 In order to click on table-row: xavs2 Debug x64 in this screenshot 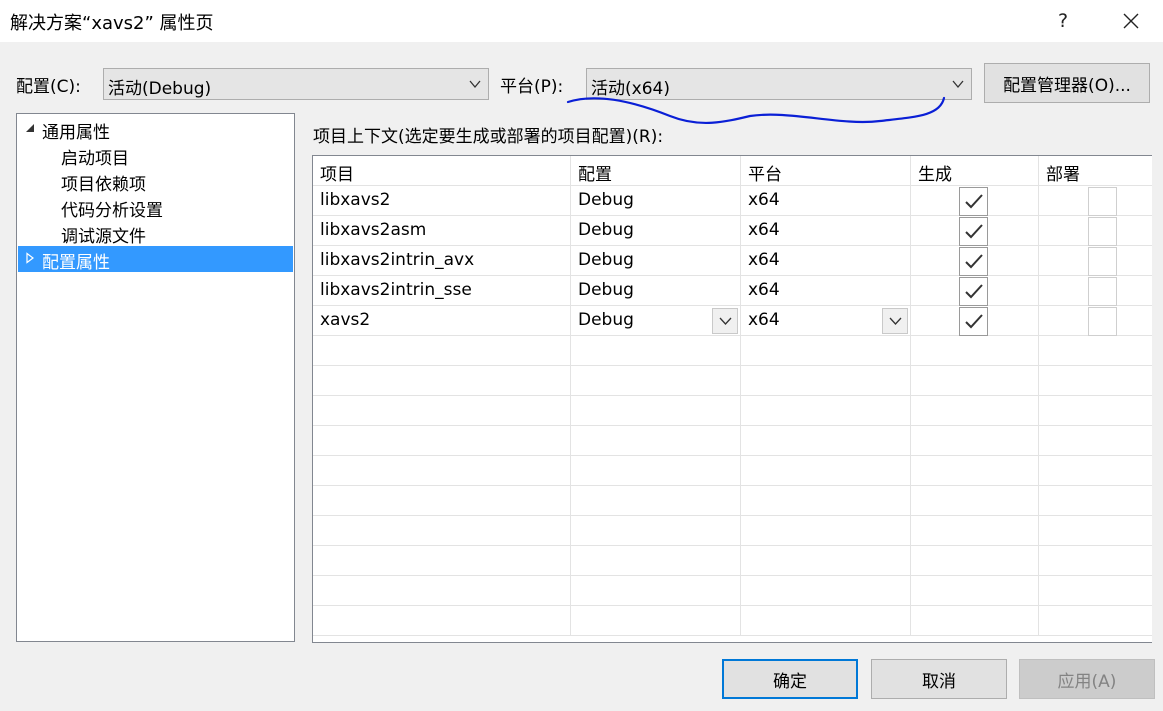, I will do `click(732, 321)`.